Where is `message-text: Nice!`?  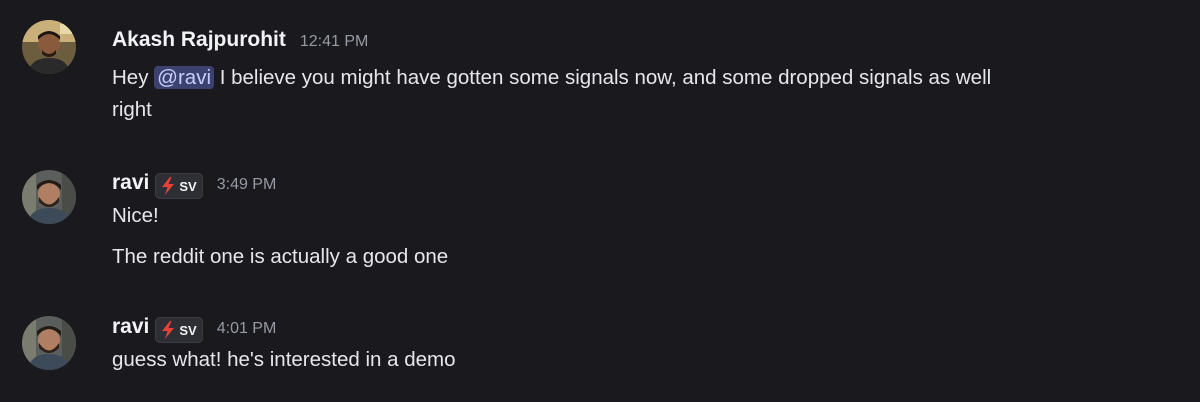
message-text: Nice! is located at coordinates (135, 215).